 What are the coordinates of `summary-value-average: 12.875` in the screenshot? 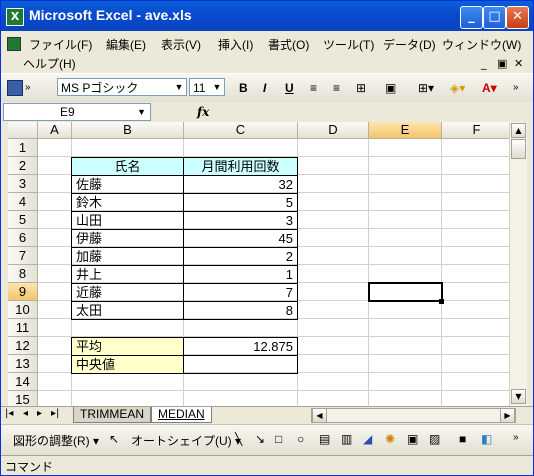 It's located at (240, 346).